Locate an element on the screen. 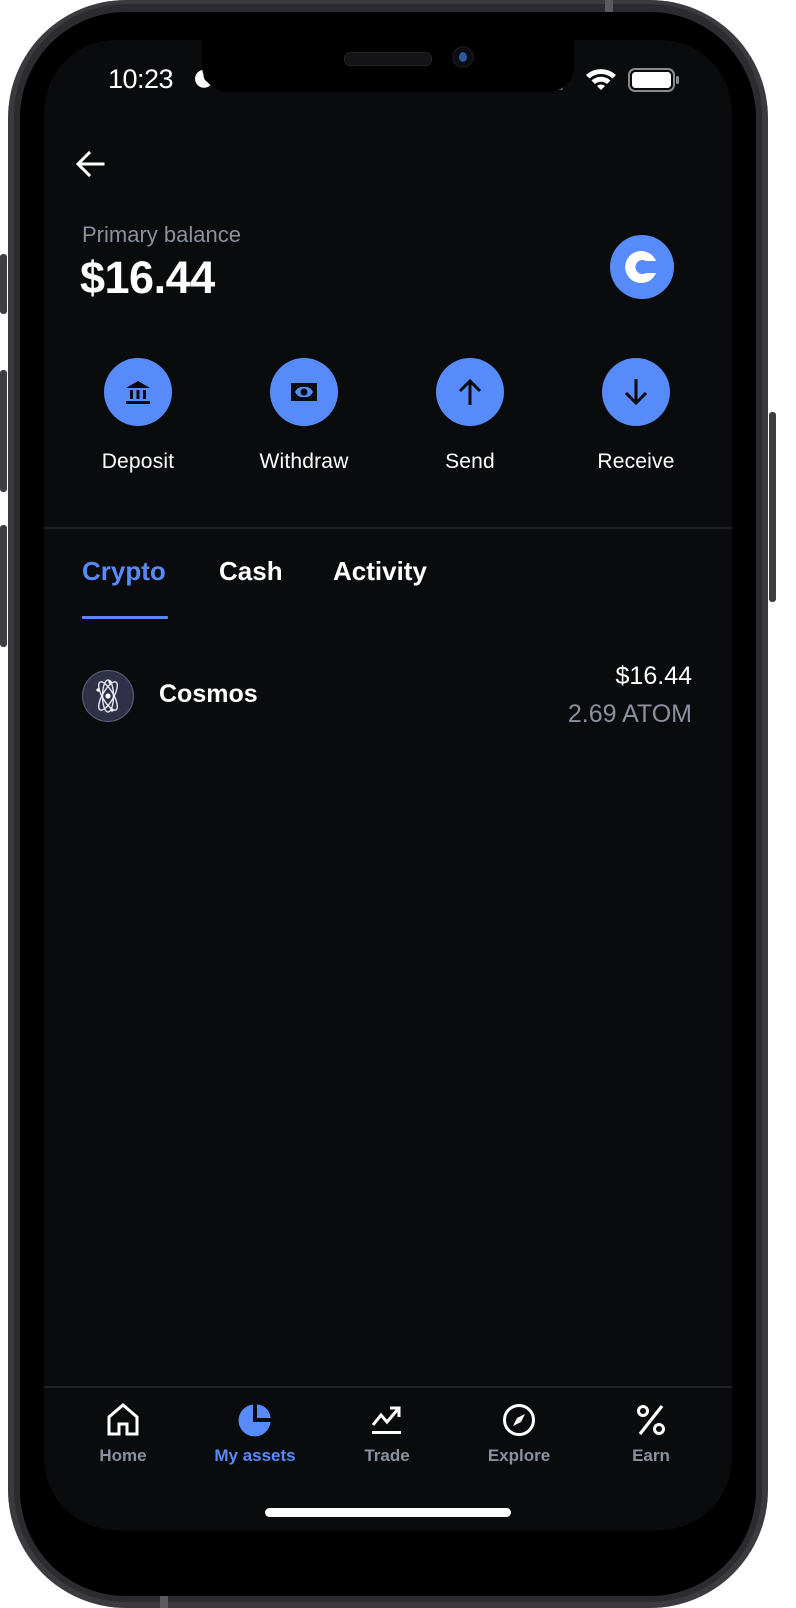 The image size is (796, 1608). arrow-left-icon is located at coordinates (90, 164).